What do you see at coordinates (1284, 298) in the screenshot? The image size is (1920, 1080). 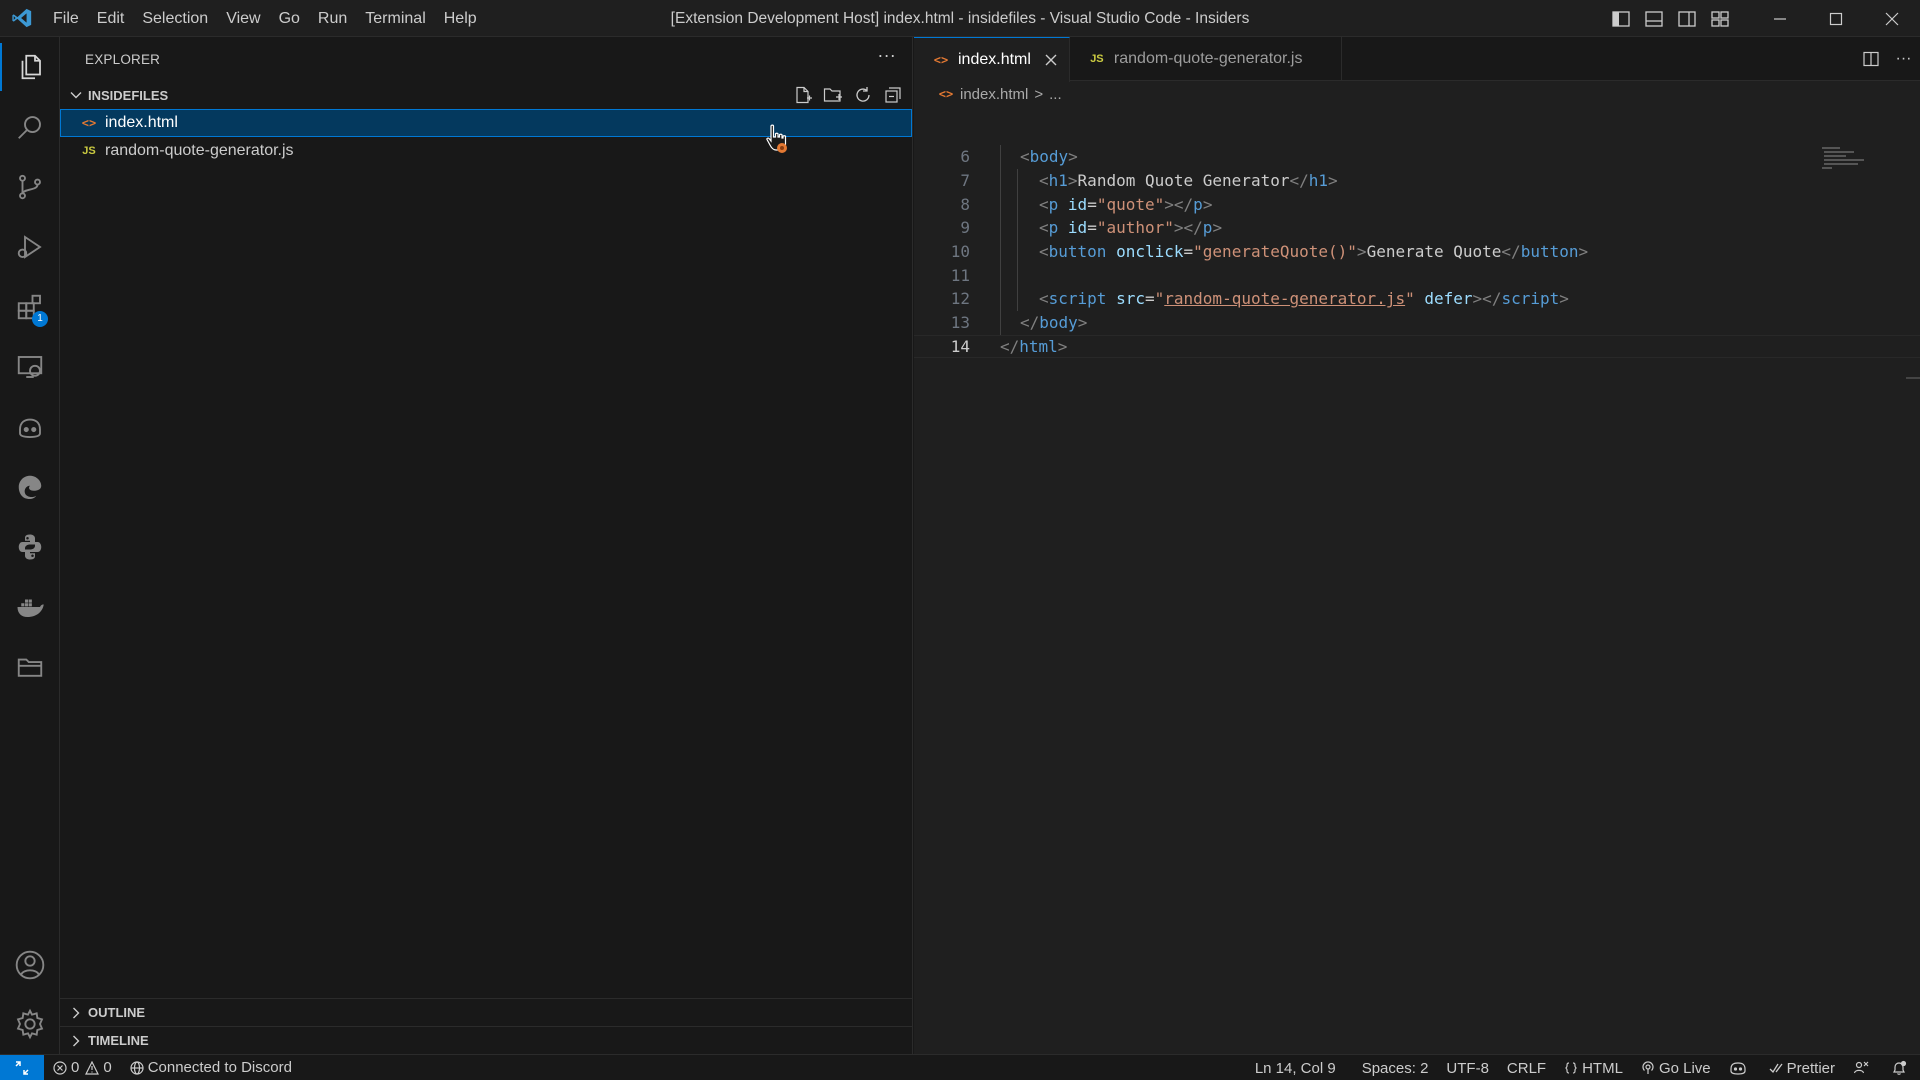 I see `script-src-link: random-quote-generator.js` at bounding box center [1284, 298].